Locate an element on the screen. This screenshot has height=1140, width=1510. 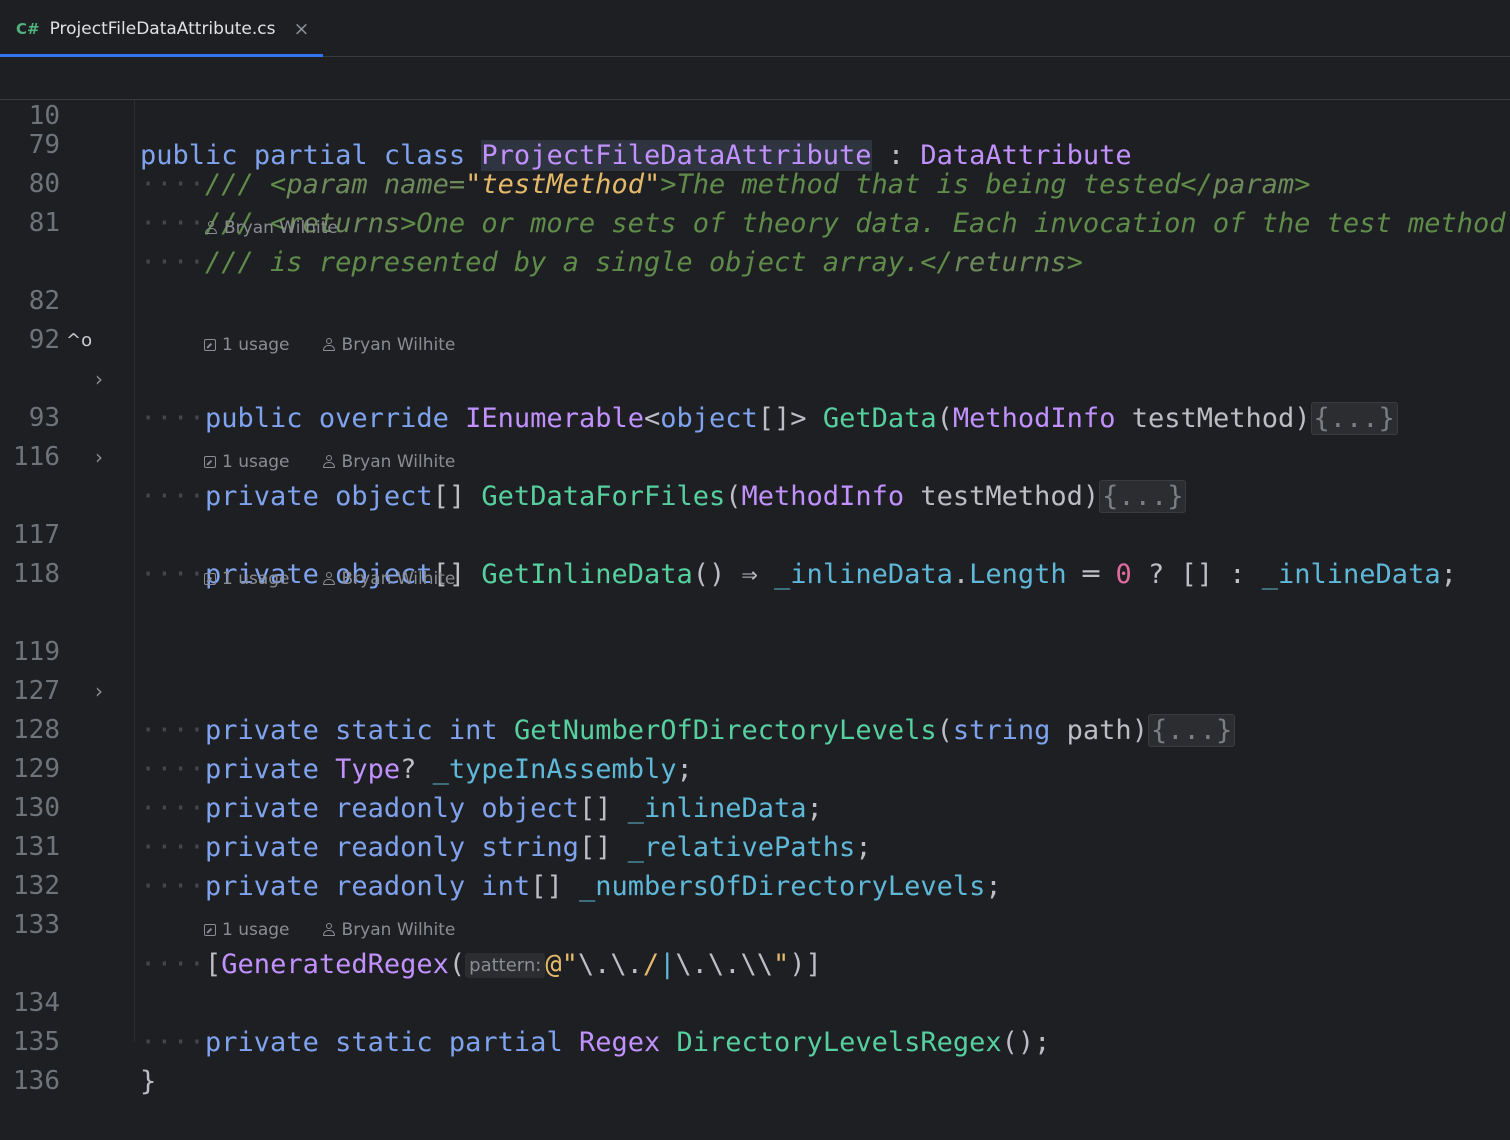
line-number: 118 is located at coordinates (36, 574).